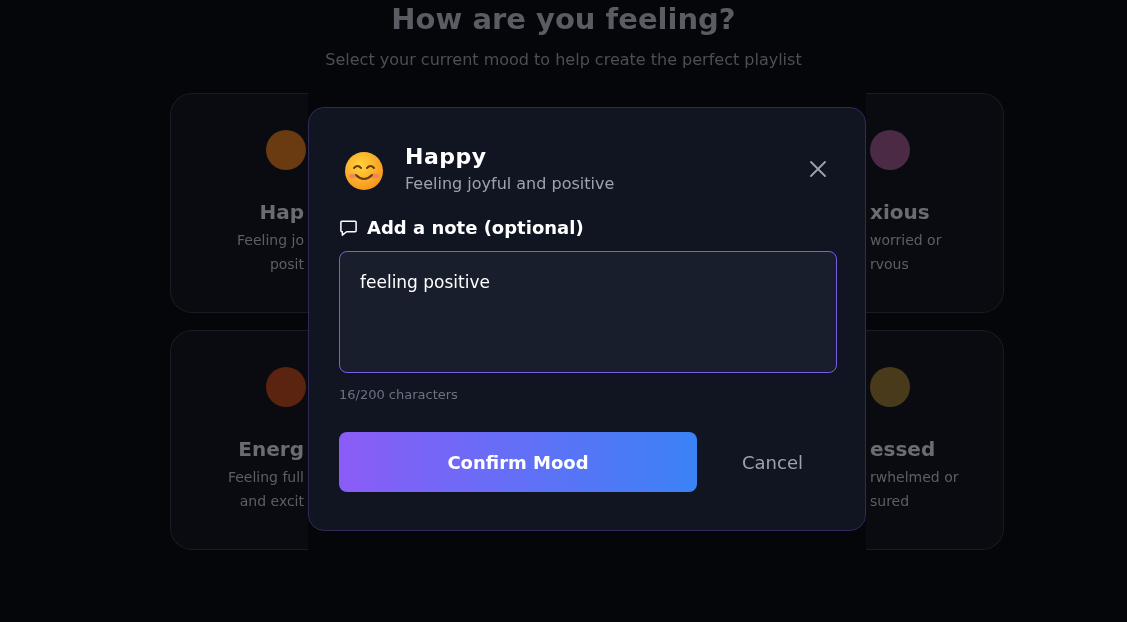  What do you see at coordinates (935, 203) in the screenshot?
I see `mood-card: xious worried or rvous` at bounding box center [935, 203].